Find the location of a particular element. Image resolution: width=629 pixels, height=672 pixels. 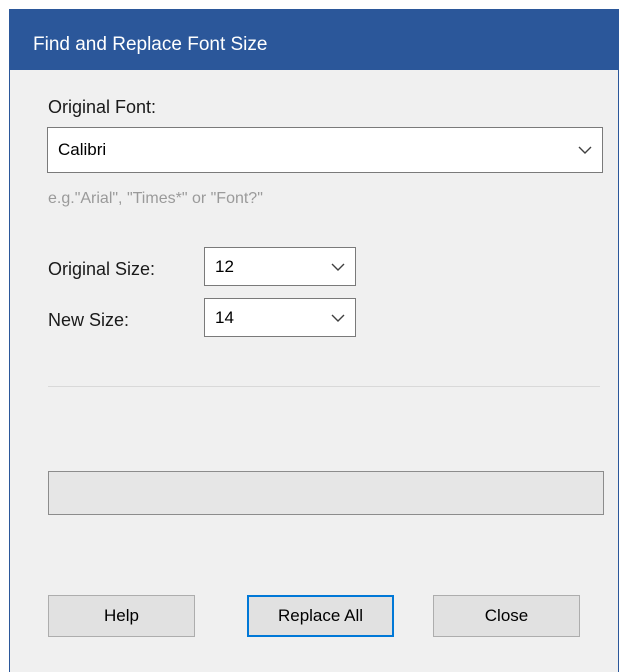

original-font-value: Calibri is located at coordinates (82, 149).